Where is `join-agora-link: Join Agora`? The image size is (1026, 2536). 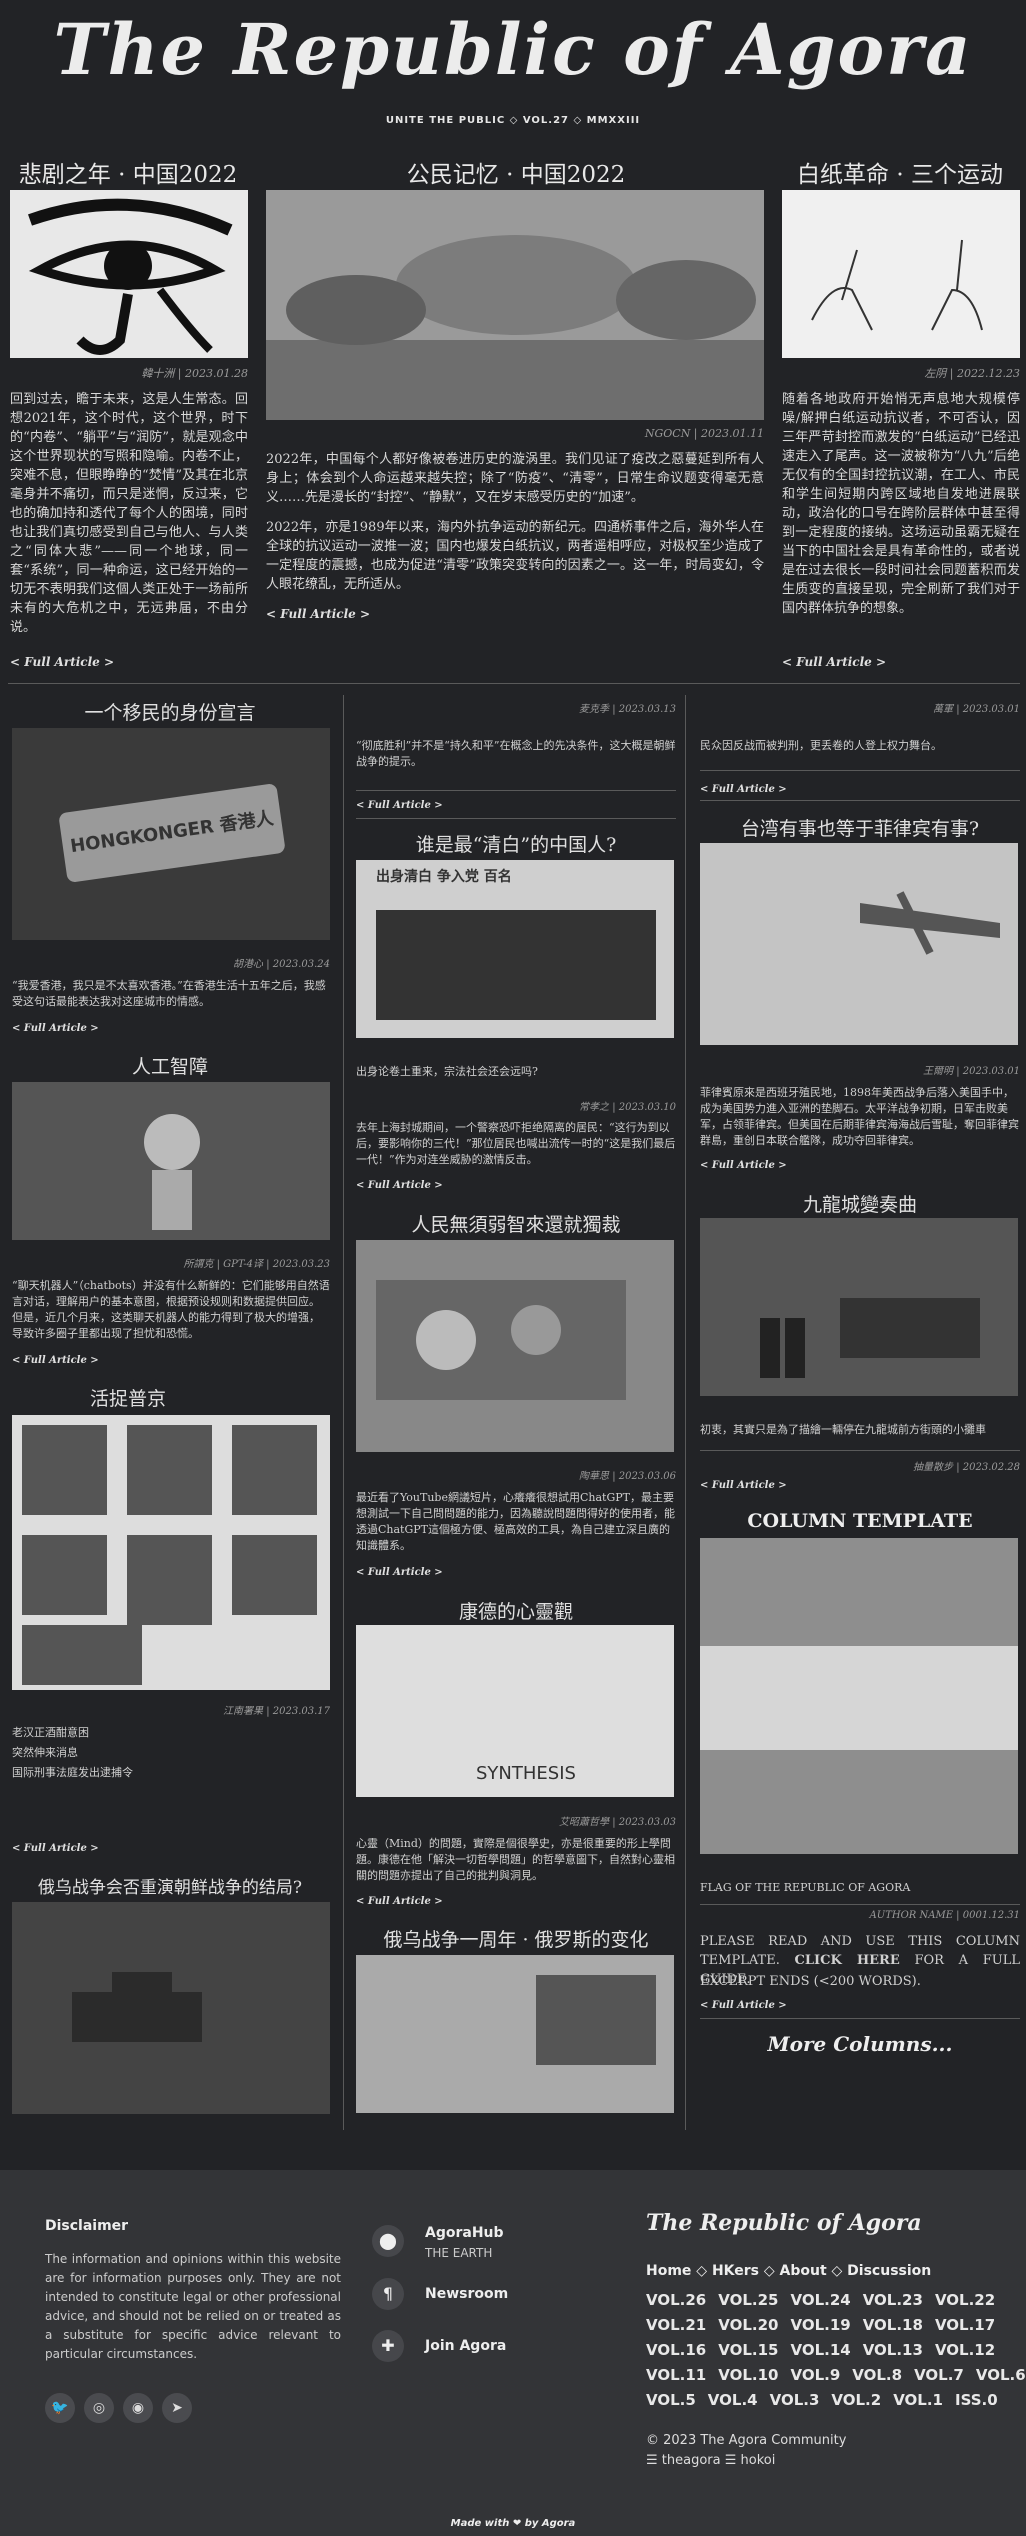
join-agora-link: Join Agora is located at coordinates (465, 2346).